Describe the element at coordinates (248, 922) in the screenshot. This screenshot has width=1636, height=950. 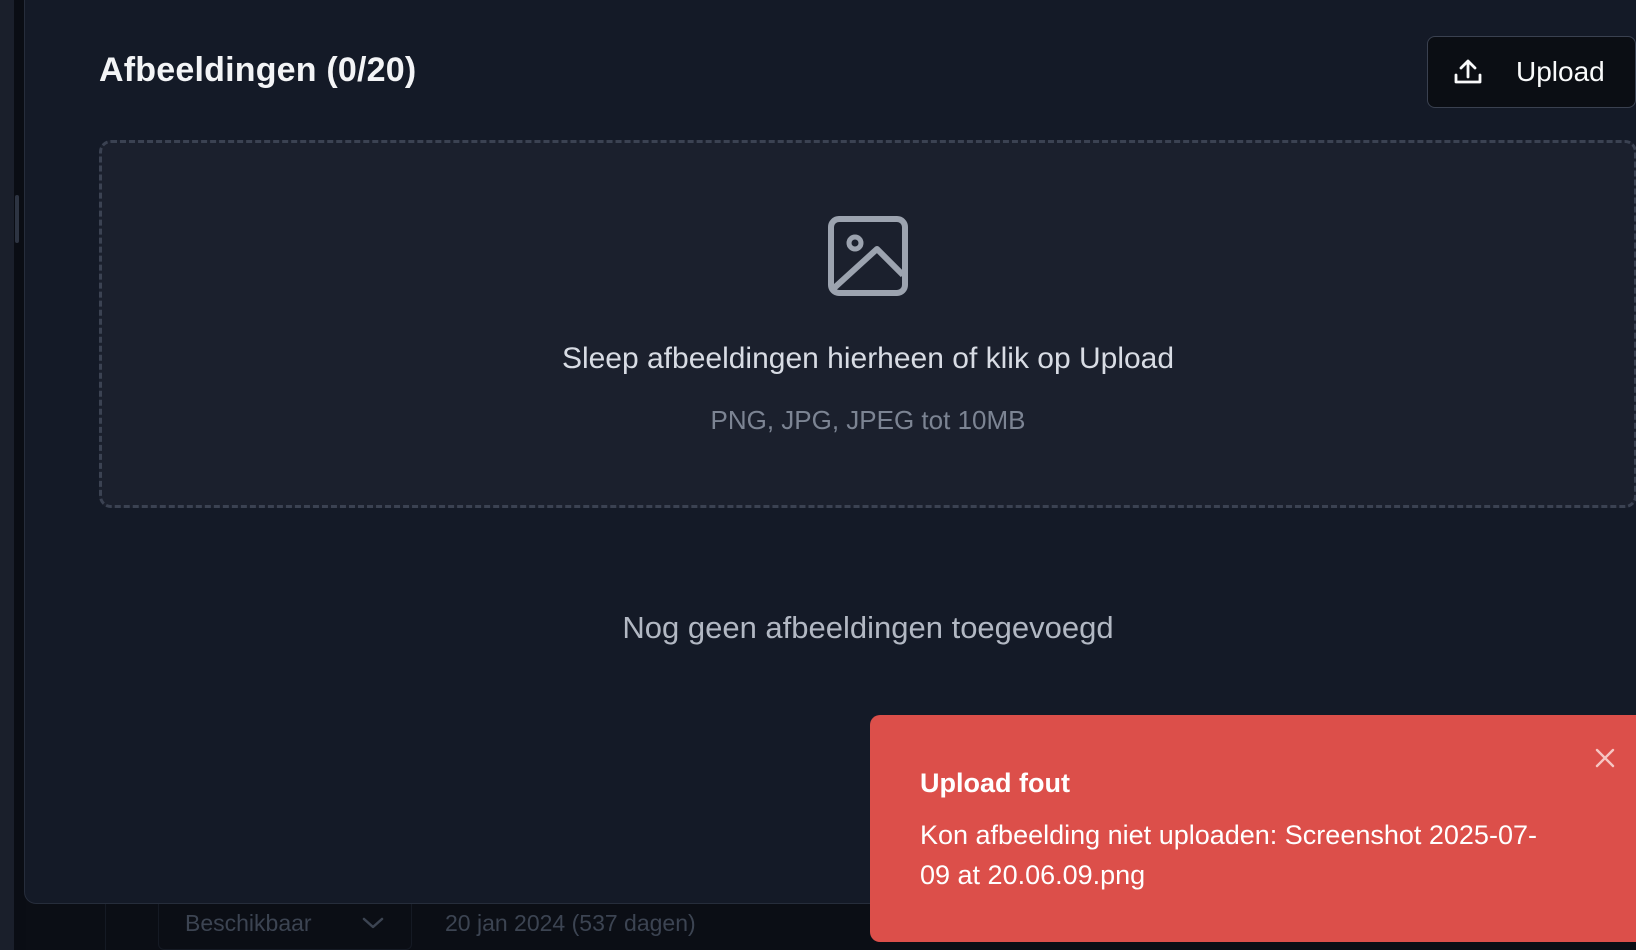
I see `status-select-value: Beschikbaar` at that location.